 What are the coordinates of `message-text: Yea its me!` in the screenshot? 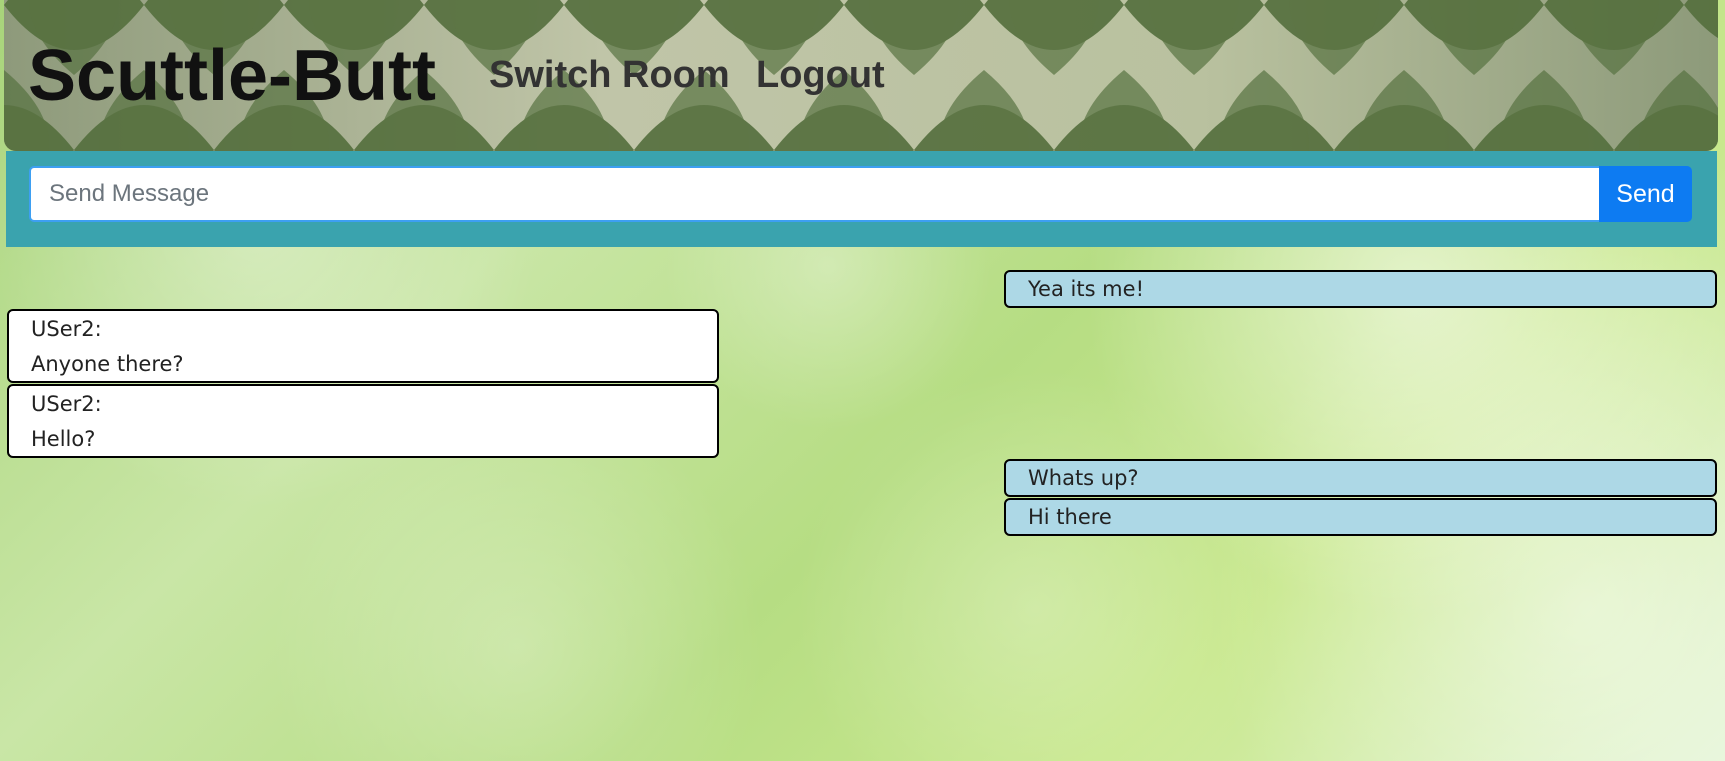 It's located at (1086, 289).